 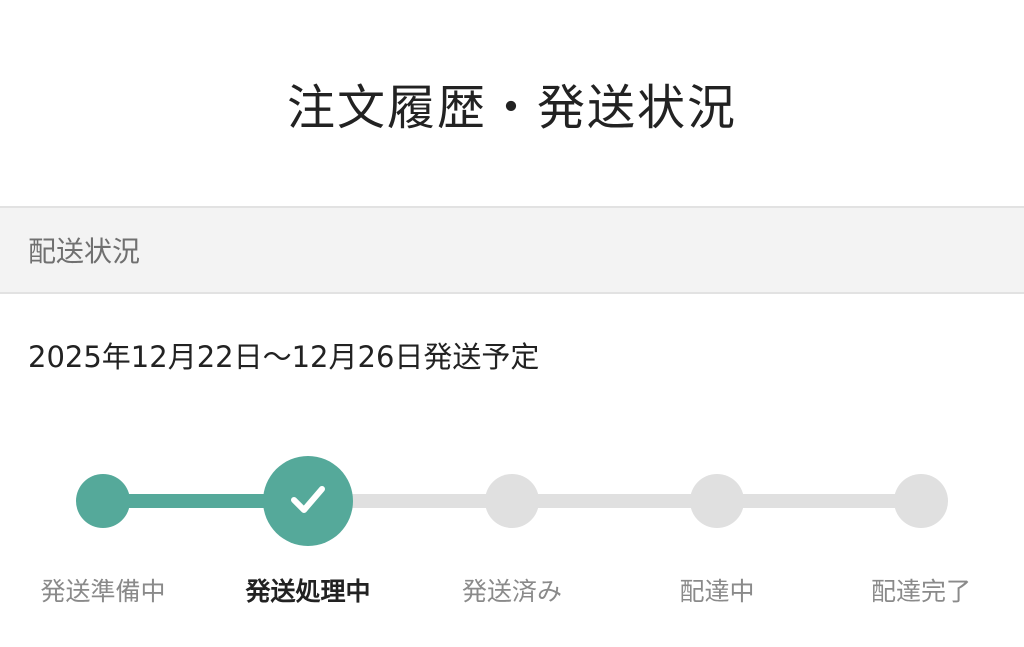 I want to click on step-label-processing: 発送処理中, so click(x=308, y=591).